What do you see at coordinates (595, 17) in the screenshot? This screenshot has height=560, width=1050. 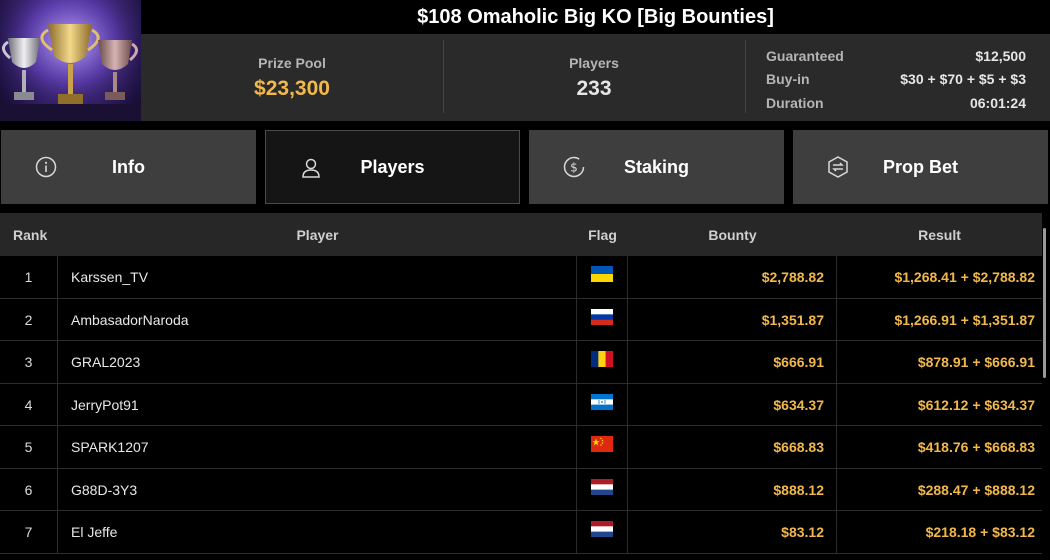 I see `tournament-title: $108 Omaholic Big KO [Big Bounties]` at bounding box center [595, 17].